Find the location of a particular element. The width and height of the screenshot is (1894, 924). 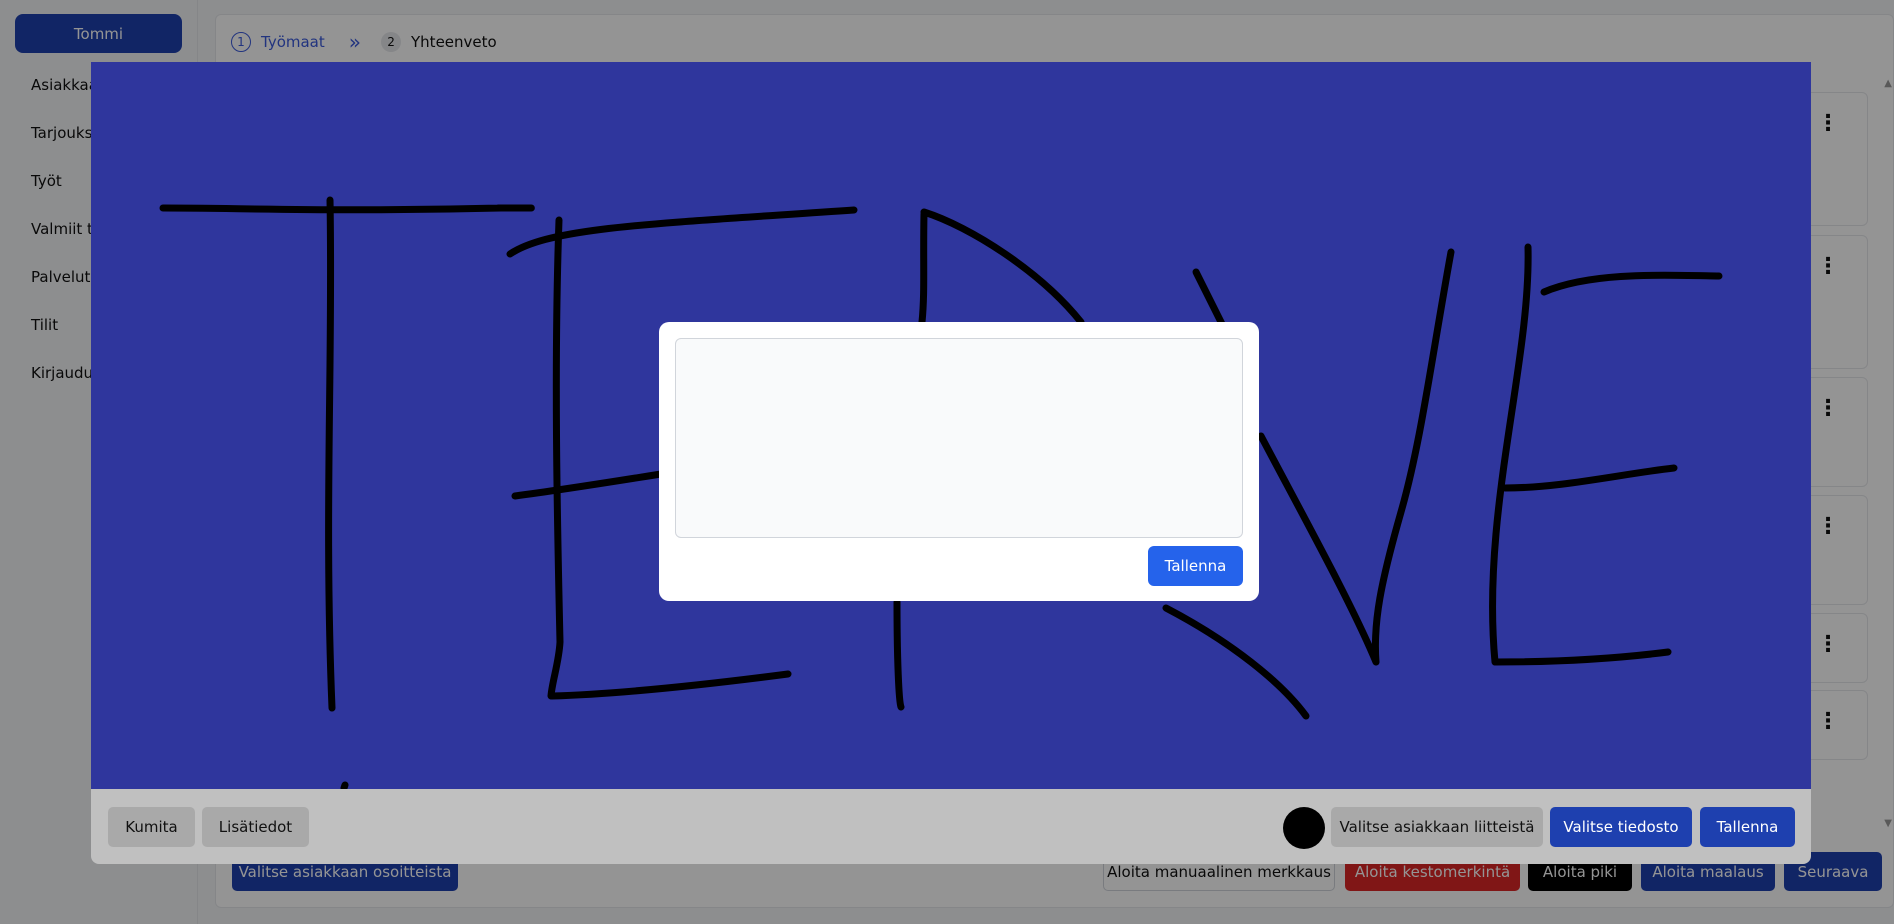

details-textarea is located at coordinates (959, 438).